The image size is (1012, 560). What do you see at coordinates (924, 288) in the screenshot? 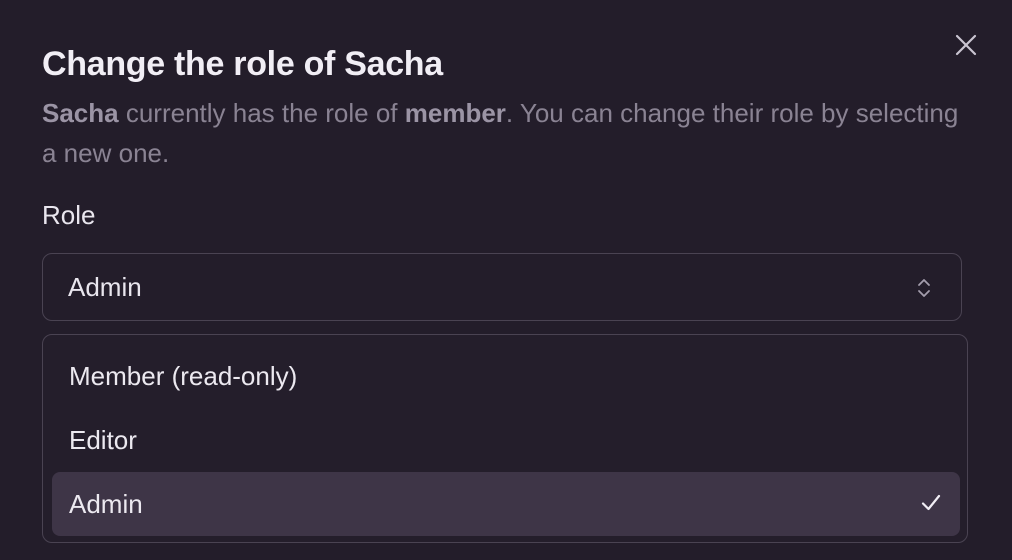
I see `chevron-up-down-icon` at bounding box center [924, 288].